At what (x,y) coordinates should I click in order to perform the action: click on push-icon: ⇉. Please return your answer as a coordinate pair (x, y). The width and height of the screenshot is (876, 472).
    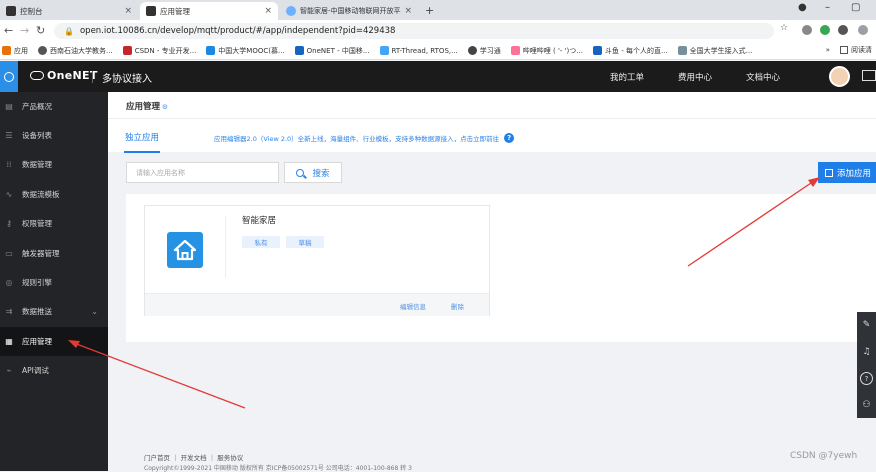
    Looking at the image, I should click on (9, 311).